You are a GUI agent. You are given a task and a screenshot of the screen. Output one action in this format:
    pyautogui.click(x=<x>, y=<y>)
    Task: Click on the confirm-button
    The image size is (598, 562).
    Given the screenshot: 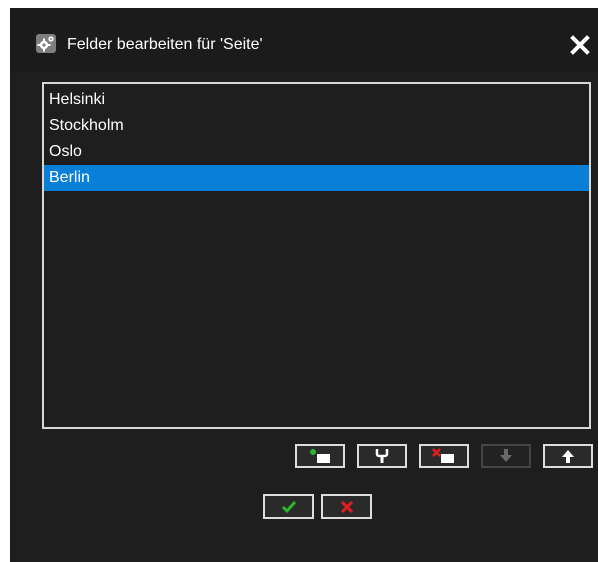 What is the action you would take?
    pyautogui.click(x=288, y=506)
    